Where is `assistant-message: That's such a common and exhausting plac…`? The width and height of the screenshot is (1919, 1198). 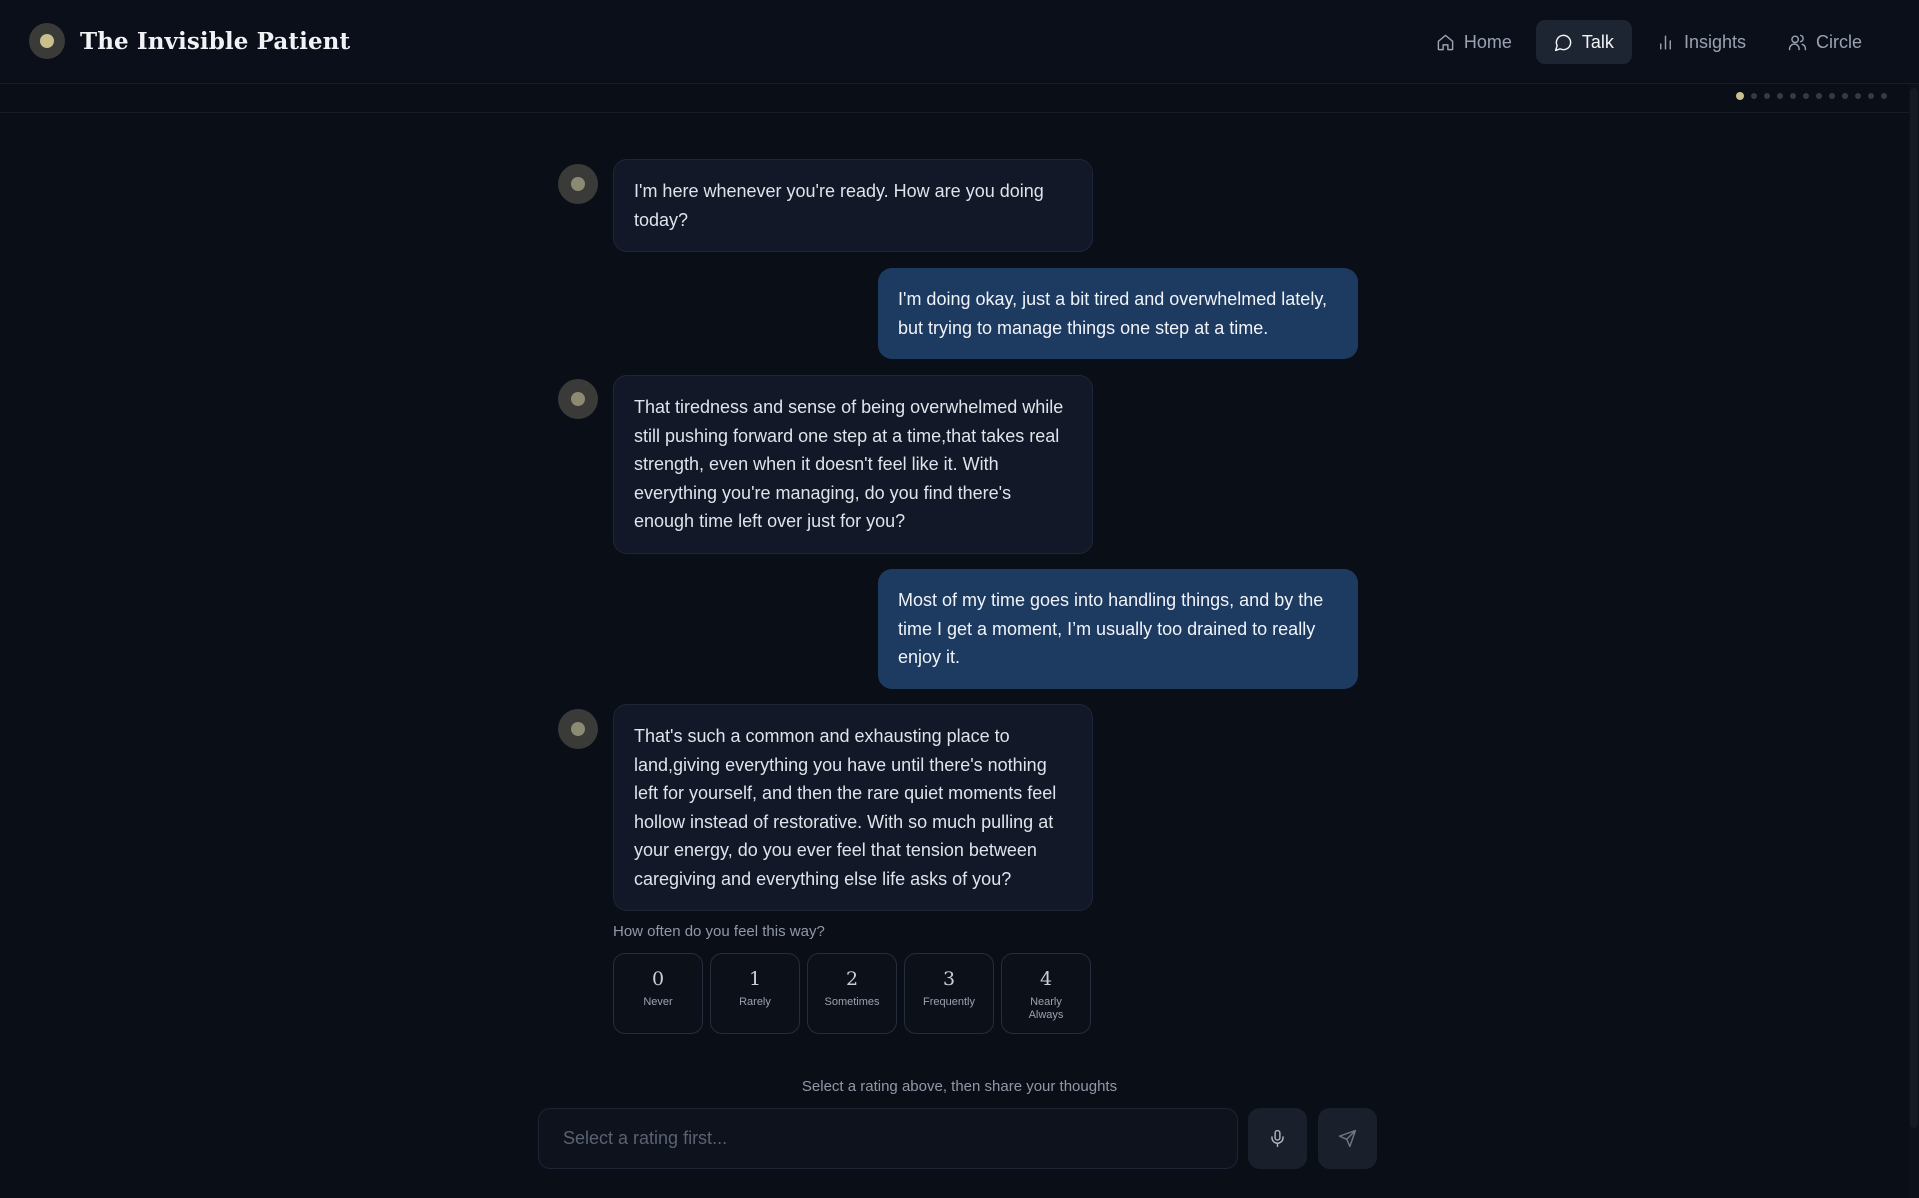
assistant-message: That's such a common and exhausting plac… is located at coordinates (853, 807).